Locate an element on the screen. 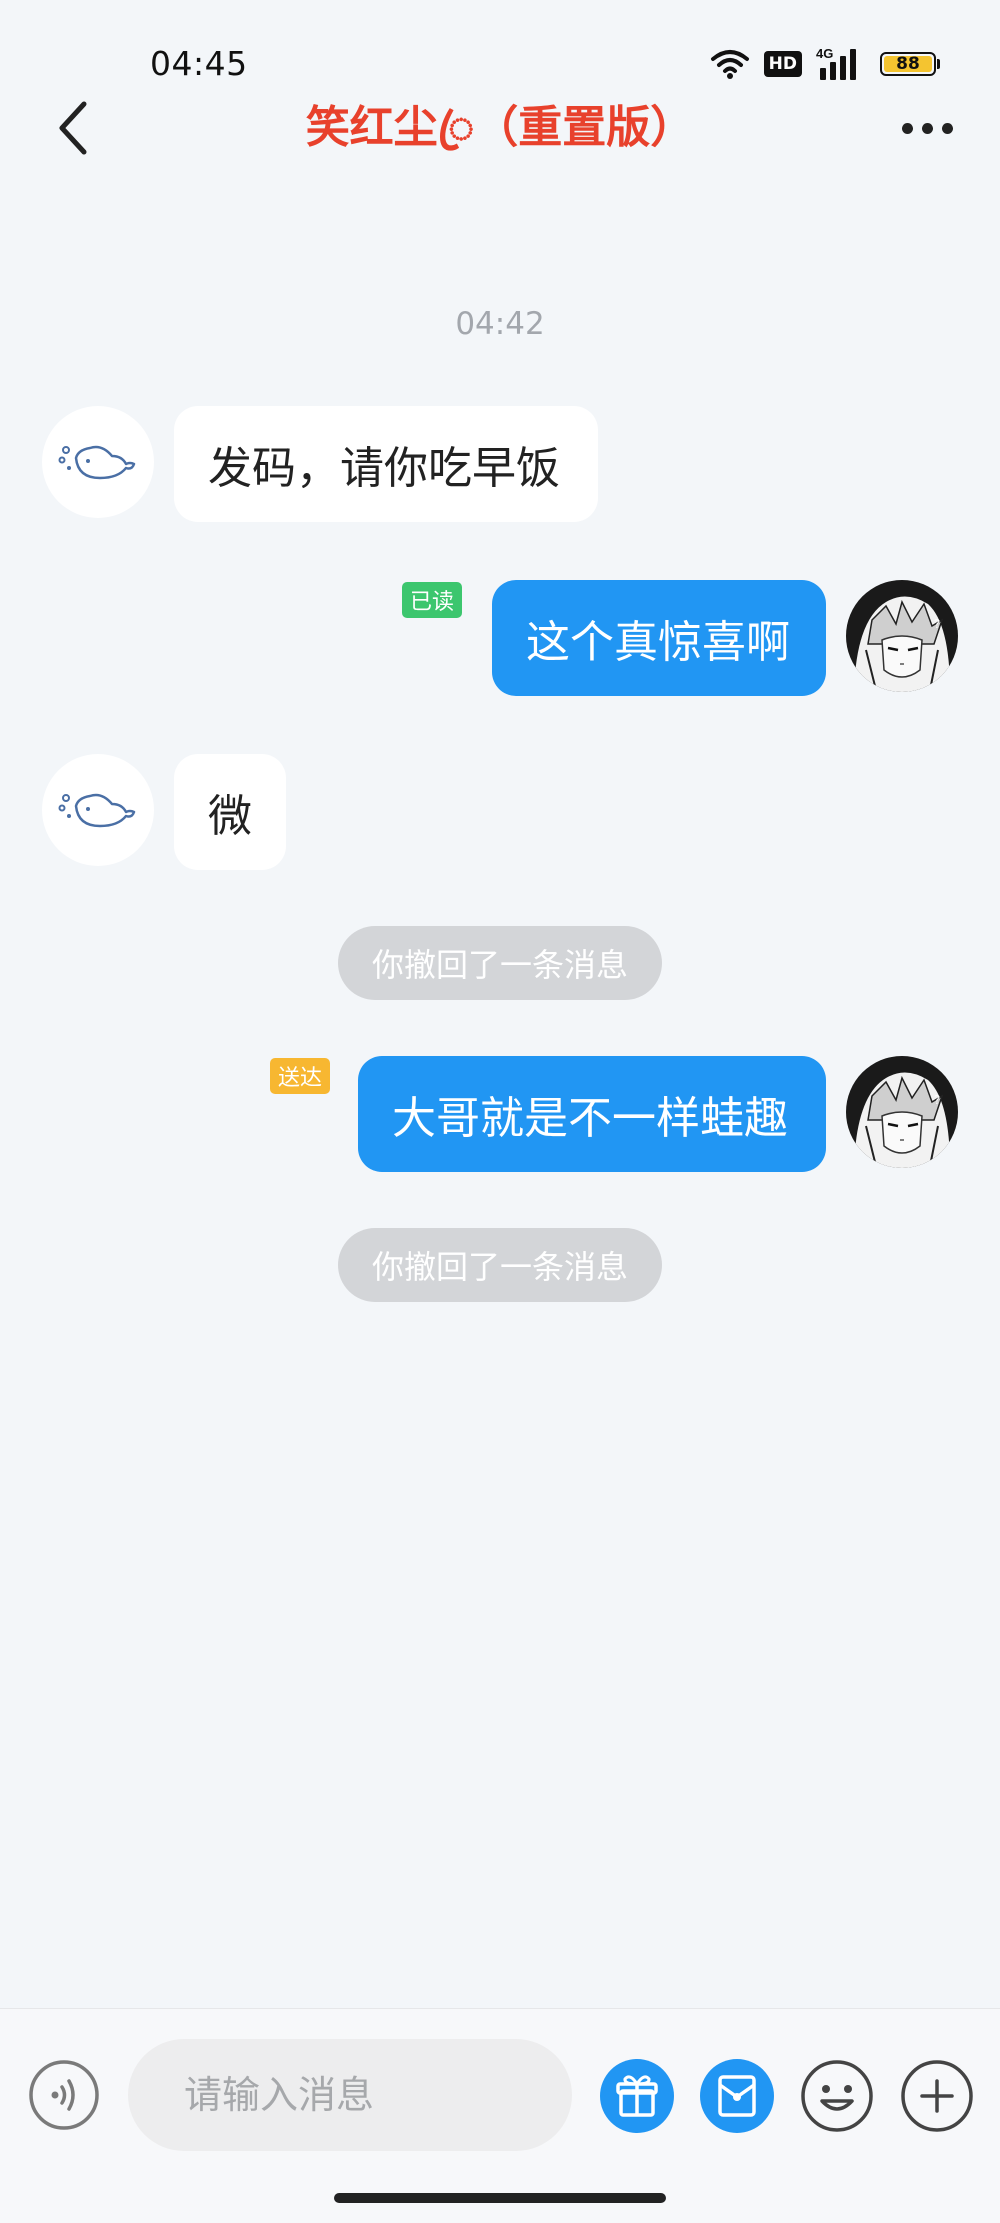 The width and height of the screenshot is (1000, 2223). emoji-icon is located at coordinates (837, 2096).